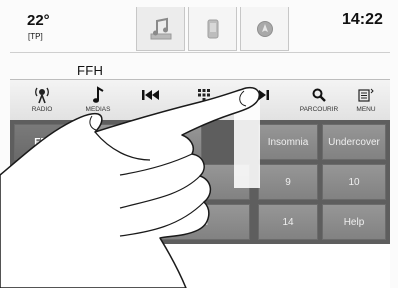 This screenshot has width=398, height=288. I want to click on bottom-blank-area, so click(200, 266).